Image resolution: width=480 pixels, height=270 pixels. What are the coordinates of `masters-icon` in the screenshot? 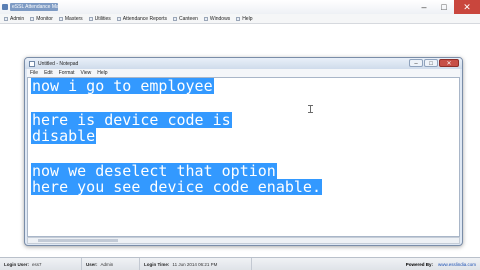 It's located at (60, 18).